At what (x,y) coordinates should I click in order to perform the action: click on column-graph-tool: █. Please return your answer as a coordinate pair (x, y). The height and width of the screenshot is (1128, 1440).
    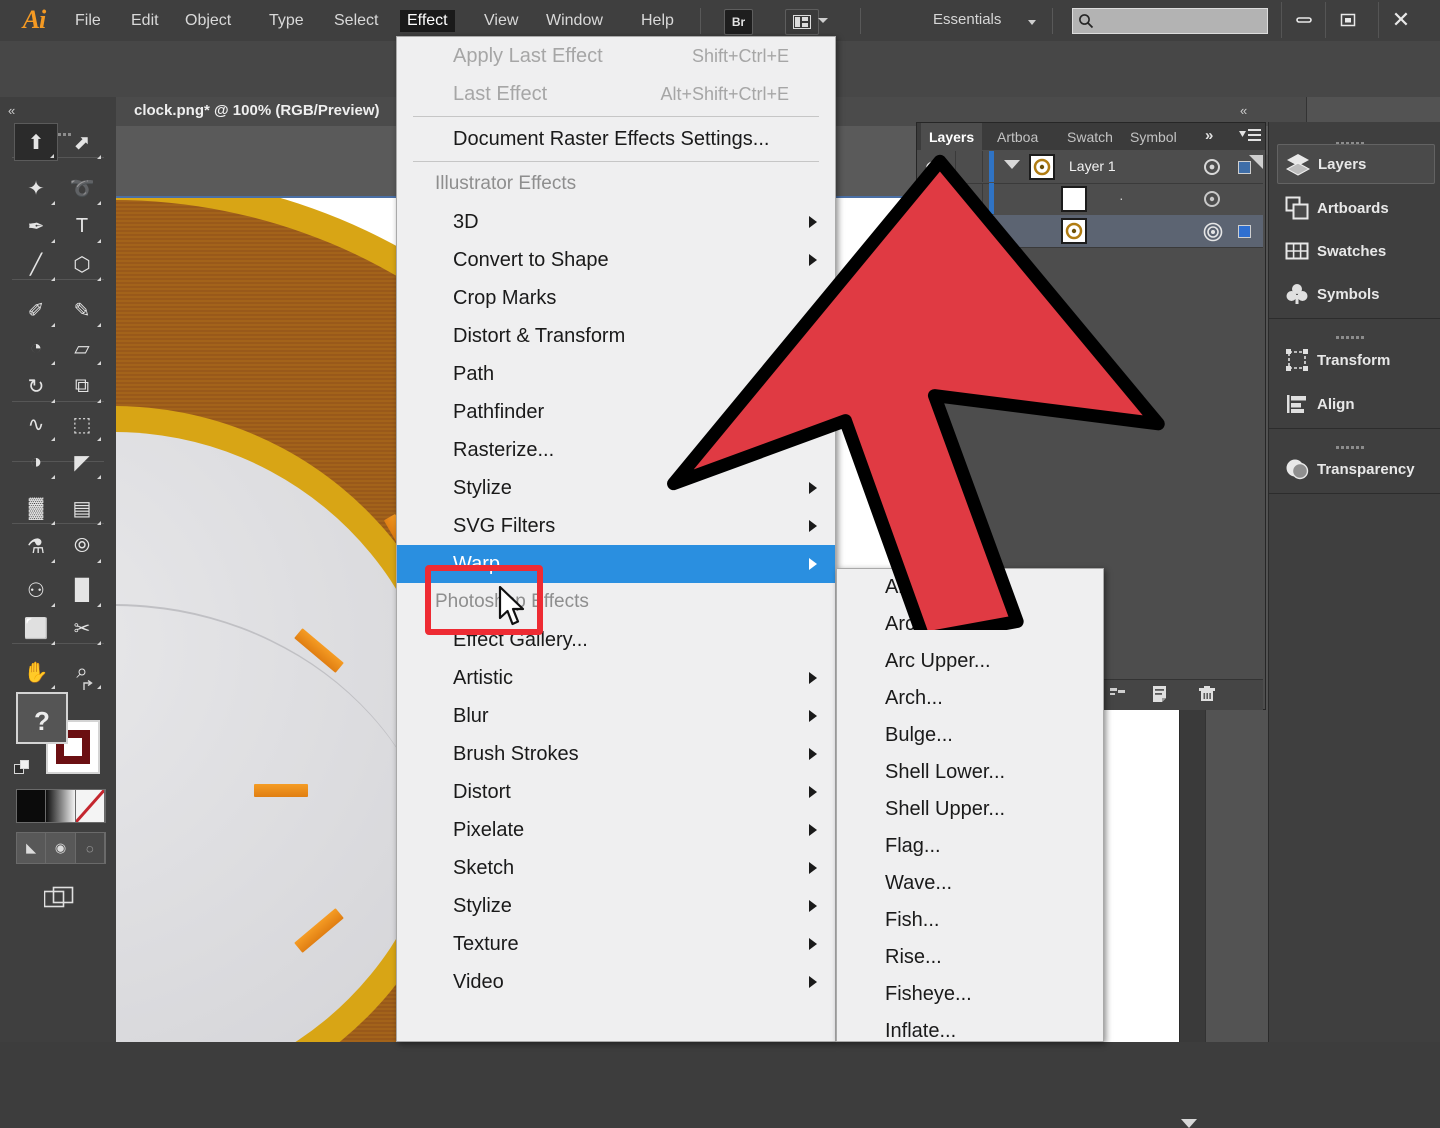
    Looking at the image, I should click on (82, 590).